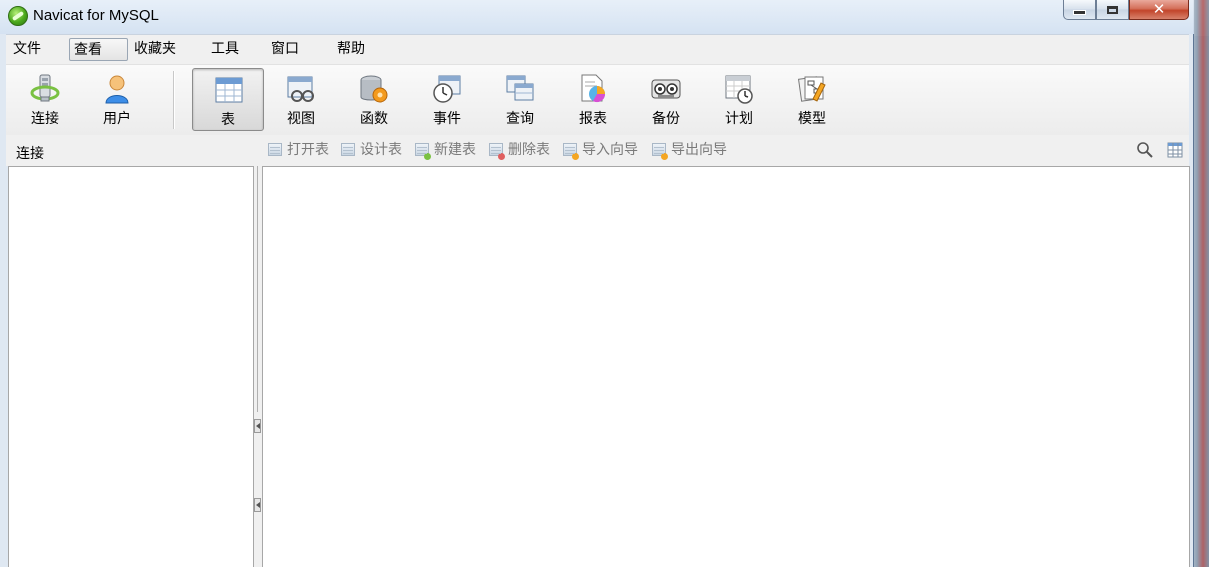  Describe the element at coordinates (739, 89) in the screenshot. I see `schedule-icon` at that location.